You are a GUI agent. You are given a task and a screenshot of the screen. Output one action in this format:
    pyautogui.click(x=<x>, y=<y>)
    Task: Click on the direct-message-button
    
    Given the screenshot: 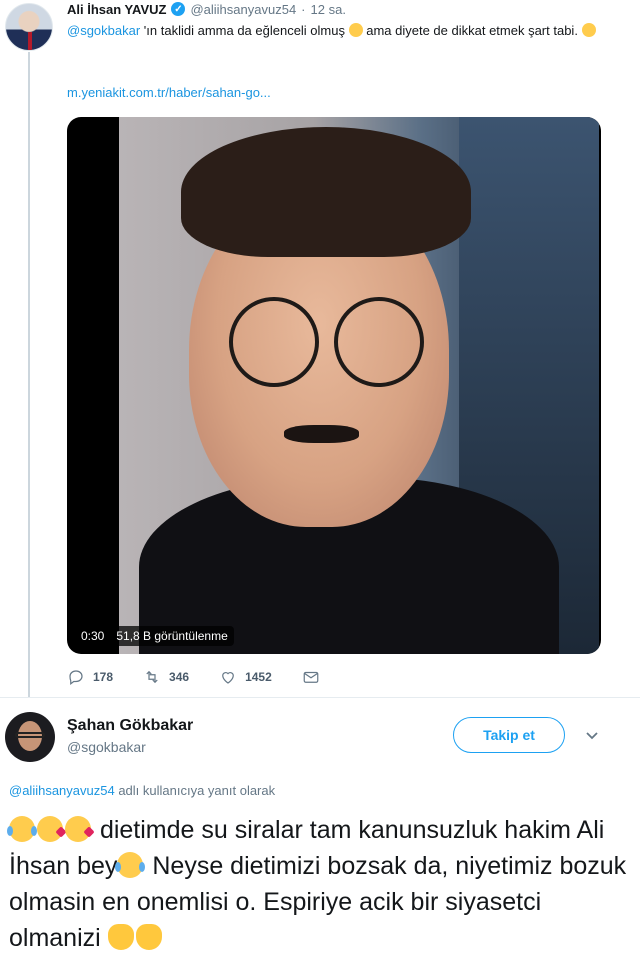 What is the action you would take?
    pyautogui.click(x=311, y=677)
    